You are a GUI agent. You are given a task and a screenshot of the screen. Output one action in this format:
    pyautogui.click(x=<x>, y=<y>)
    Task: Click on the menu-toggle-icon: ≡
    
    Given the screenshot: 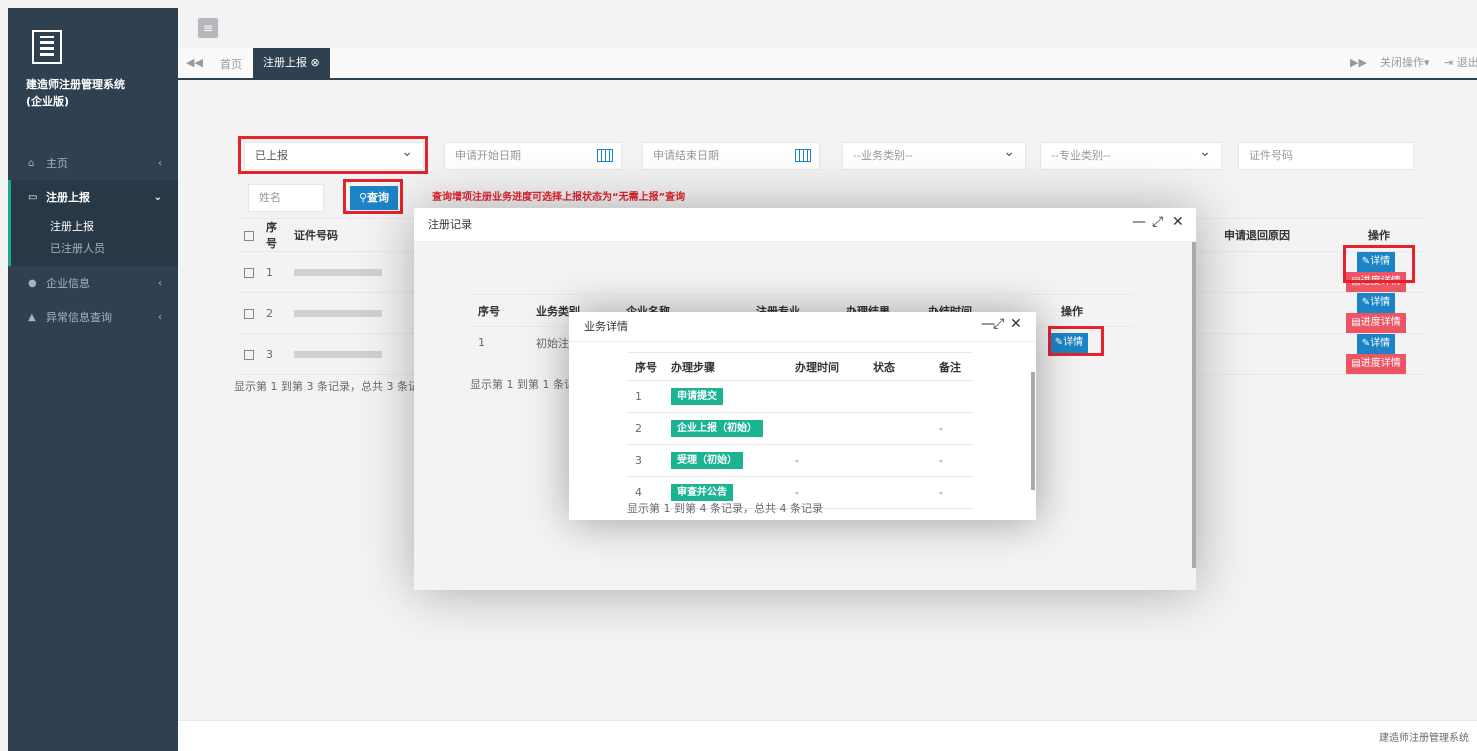 What is the action you would take?
    pyautogui.click(x=208, y=28)
    